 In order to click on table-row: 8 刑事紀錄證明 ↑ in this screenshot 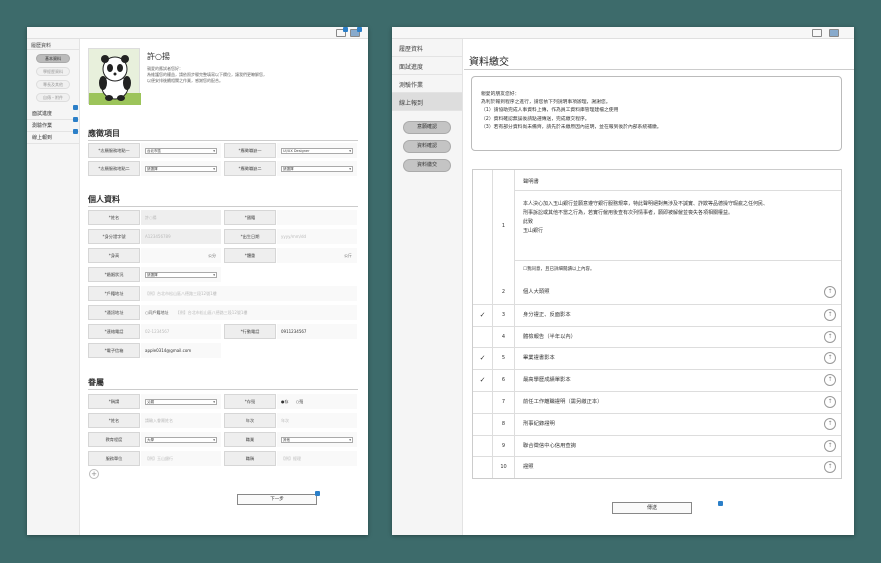, I will do `click(657, 423)`.